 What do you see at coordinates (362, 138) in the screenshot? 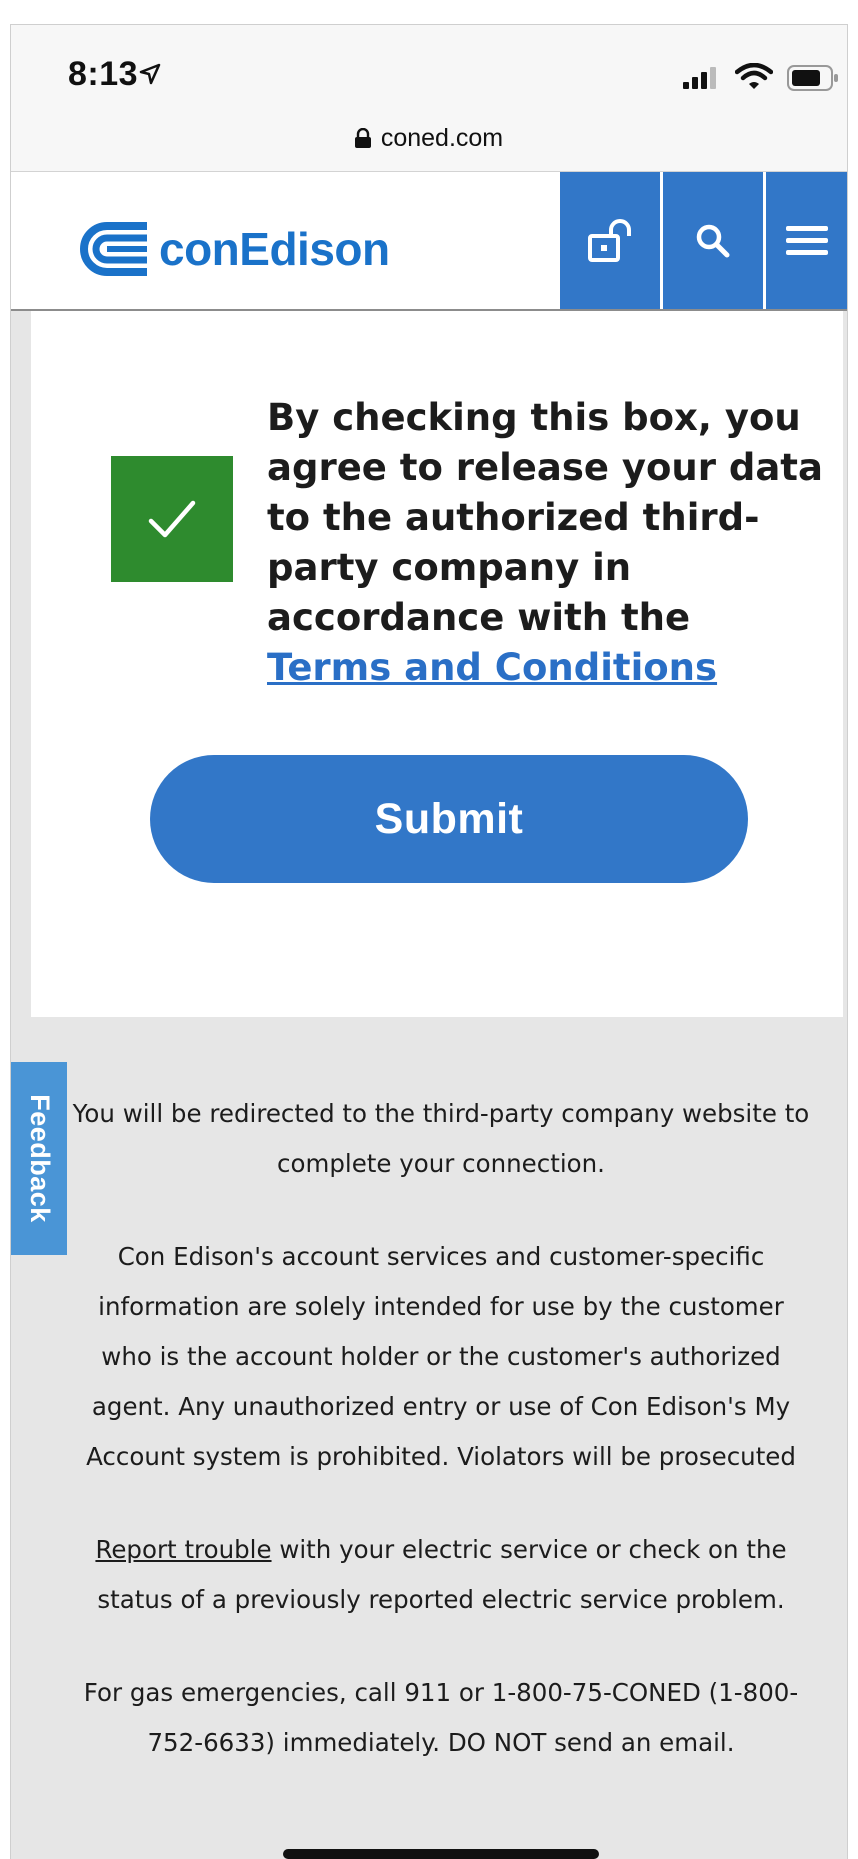
I see `lock-icon` at bounding box center [362, 138].